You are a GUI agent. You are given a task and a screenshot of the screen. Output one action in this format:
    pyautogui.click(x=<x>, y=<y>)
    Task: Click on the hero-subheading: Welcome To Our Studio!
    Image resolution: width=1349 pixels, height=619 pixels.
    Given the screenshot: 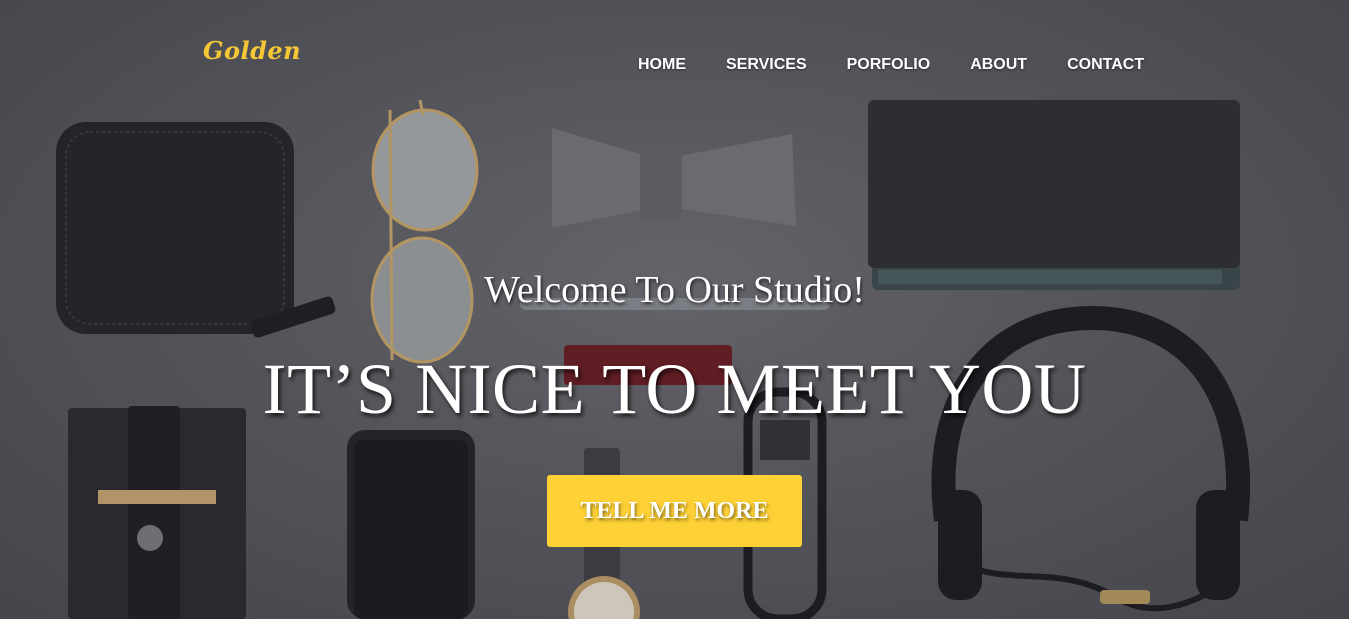 What is the action you would take?
    pyautogui.click(x=674, y=290)
    